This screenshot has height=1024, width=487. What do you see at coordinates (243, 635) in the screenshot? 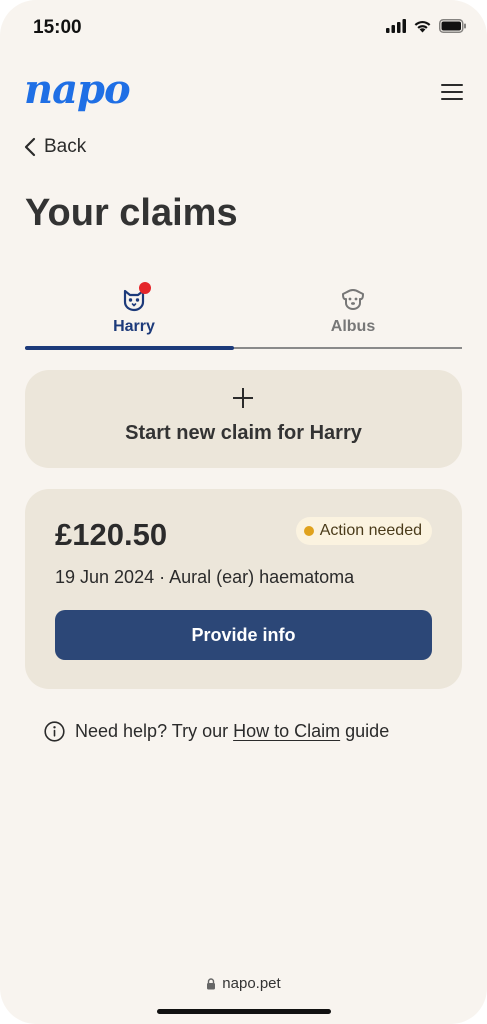
I see `provide-info-button: Provide info` at bounding box center [243, 635].